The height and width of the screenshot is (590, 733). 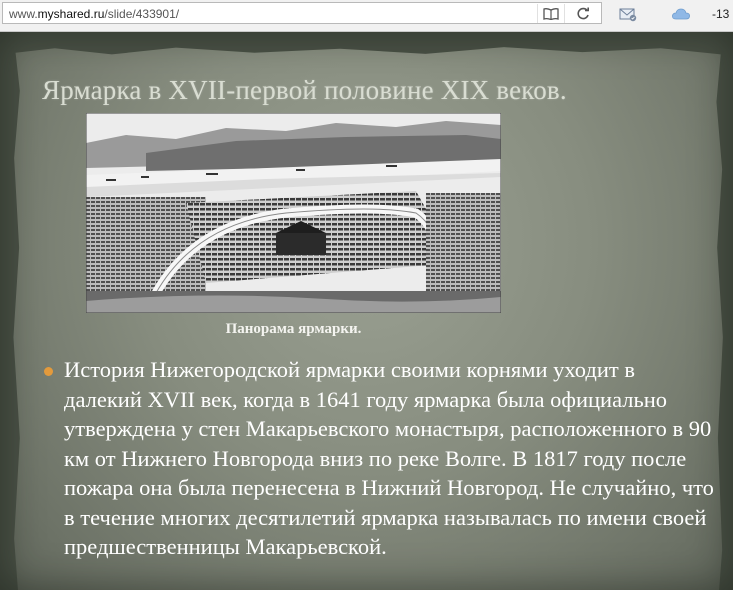 I want to click on reader-view-button, so click(x=550, y=13).